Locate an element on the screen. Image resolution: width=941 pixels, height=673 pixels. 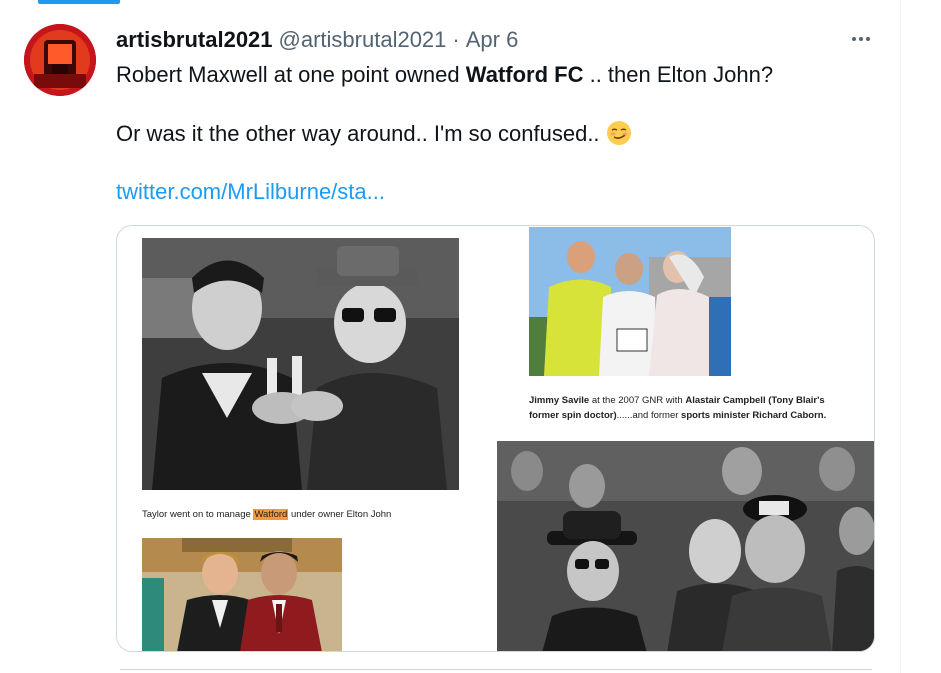
avatar is located at coordinates (60, 60).